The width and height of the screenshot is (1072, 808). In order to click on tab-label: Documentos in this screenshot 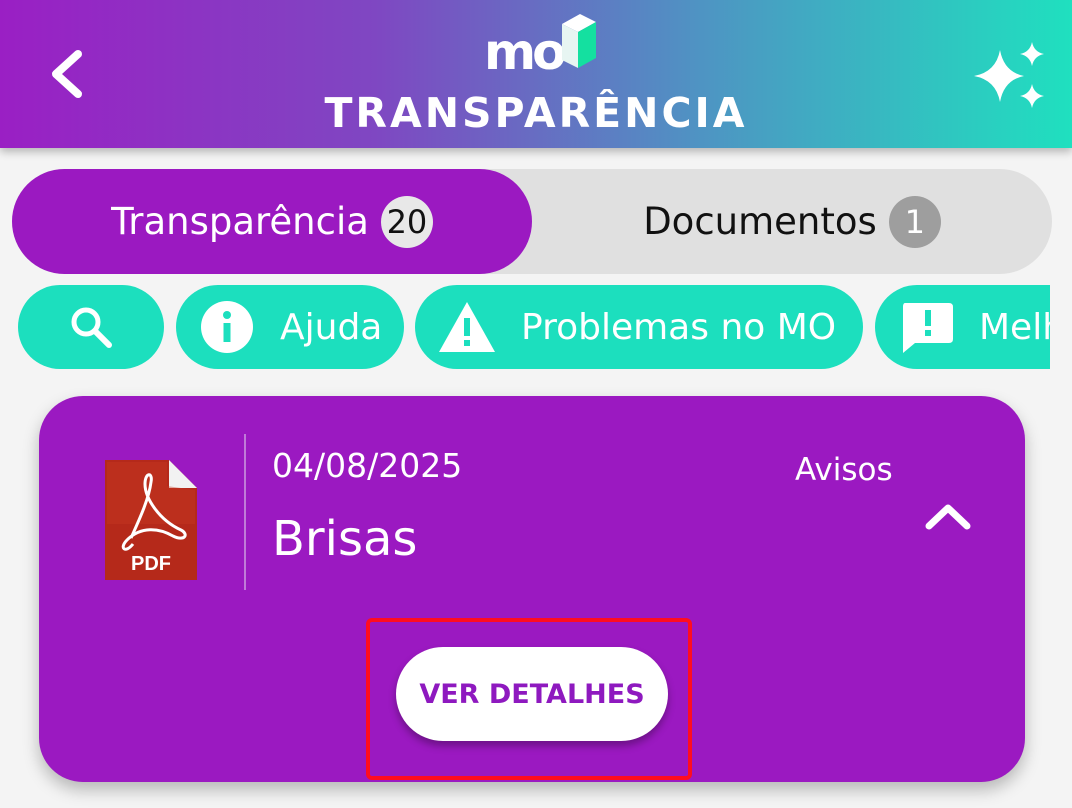, I will do `click(760, 221)`.